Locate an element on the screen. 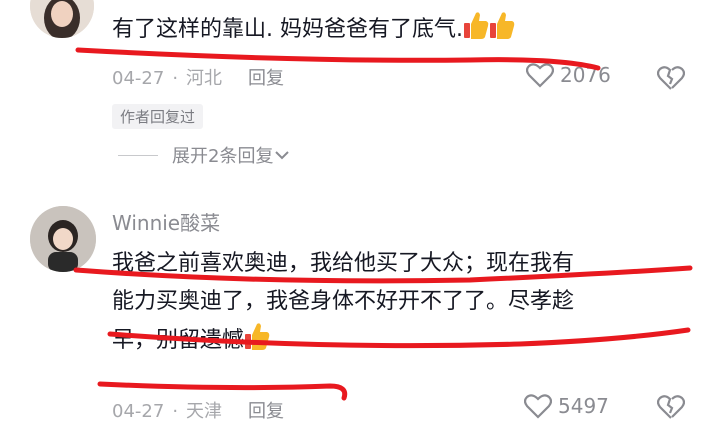 Image resolution: width=720 pixels, height=424 pixels. comment-location: 天津 is located at coordinates (204, 411).